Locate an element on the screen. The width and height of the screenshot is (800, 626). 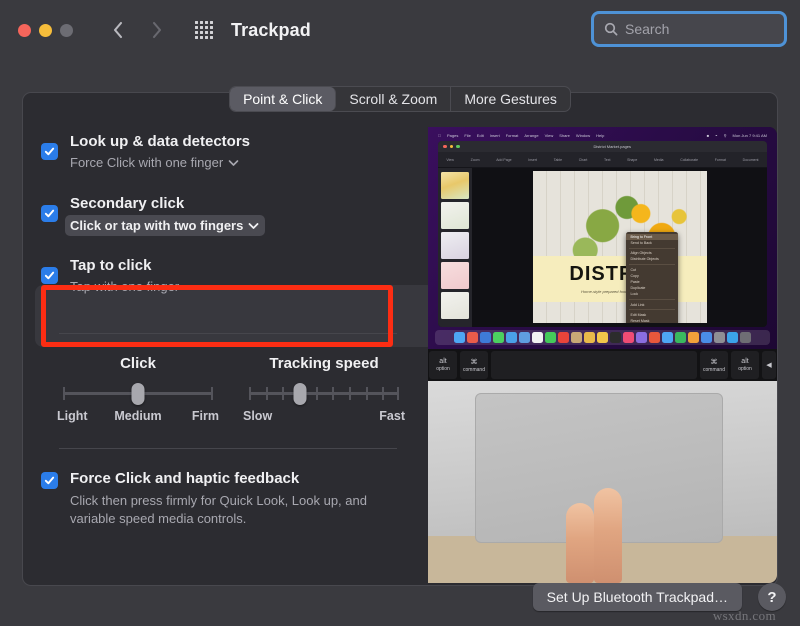
dock-icon-appstore is located at coordinates (667, 337).